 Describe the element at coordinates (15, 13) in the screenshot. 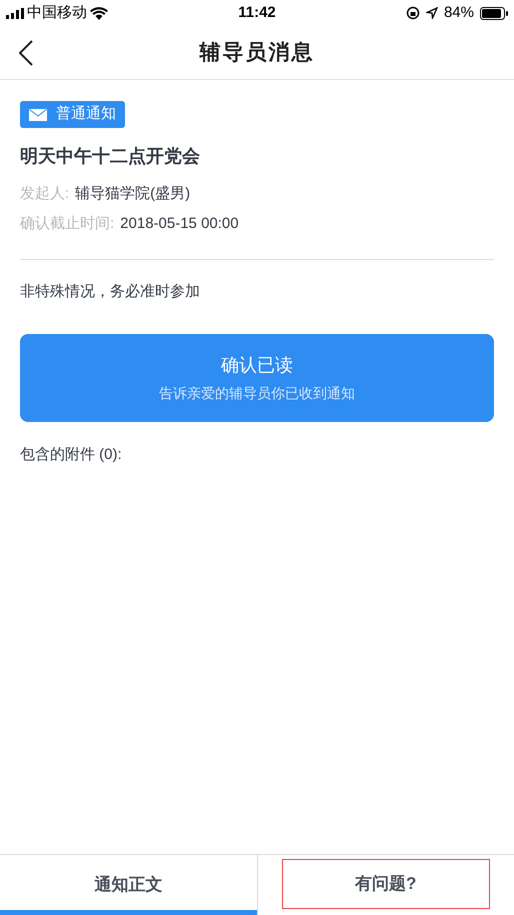

I see `signal-icon` at that location.